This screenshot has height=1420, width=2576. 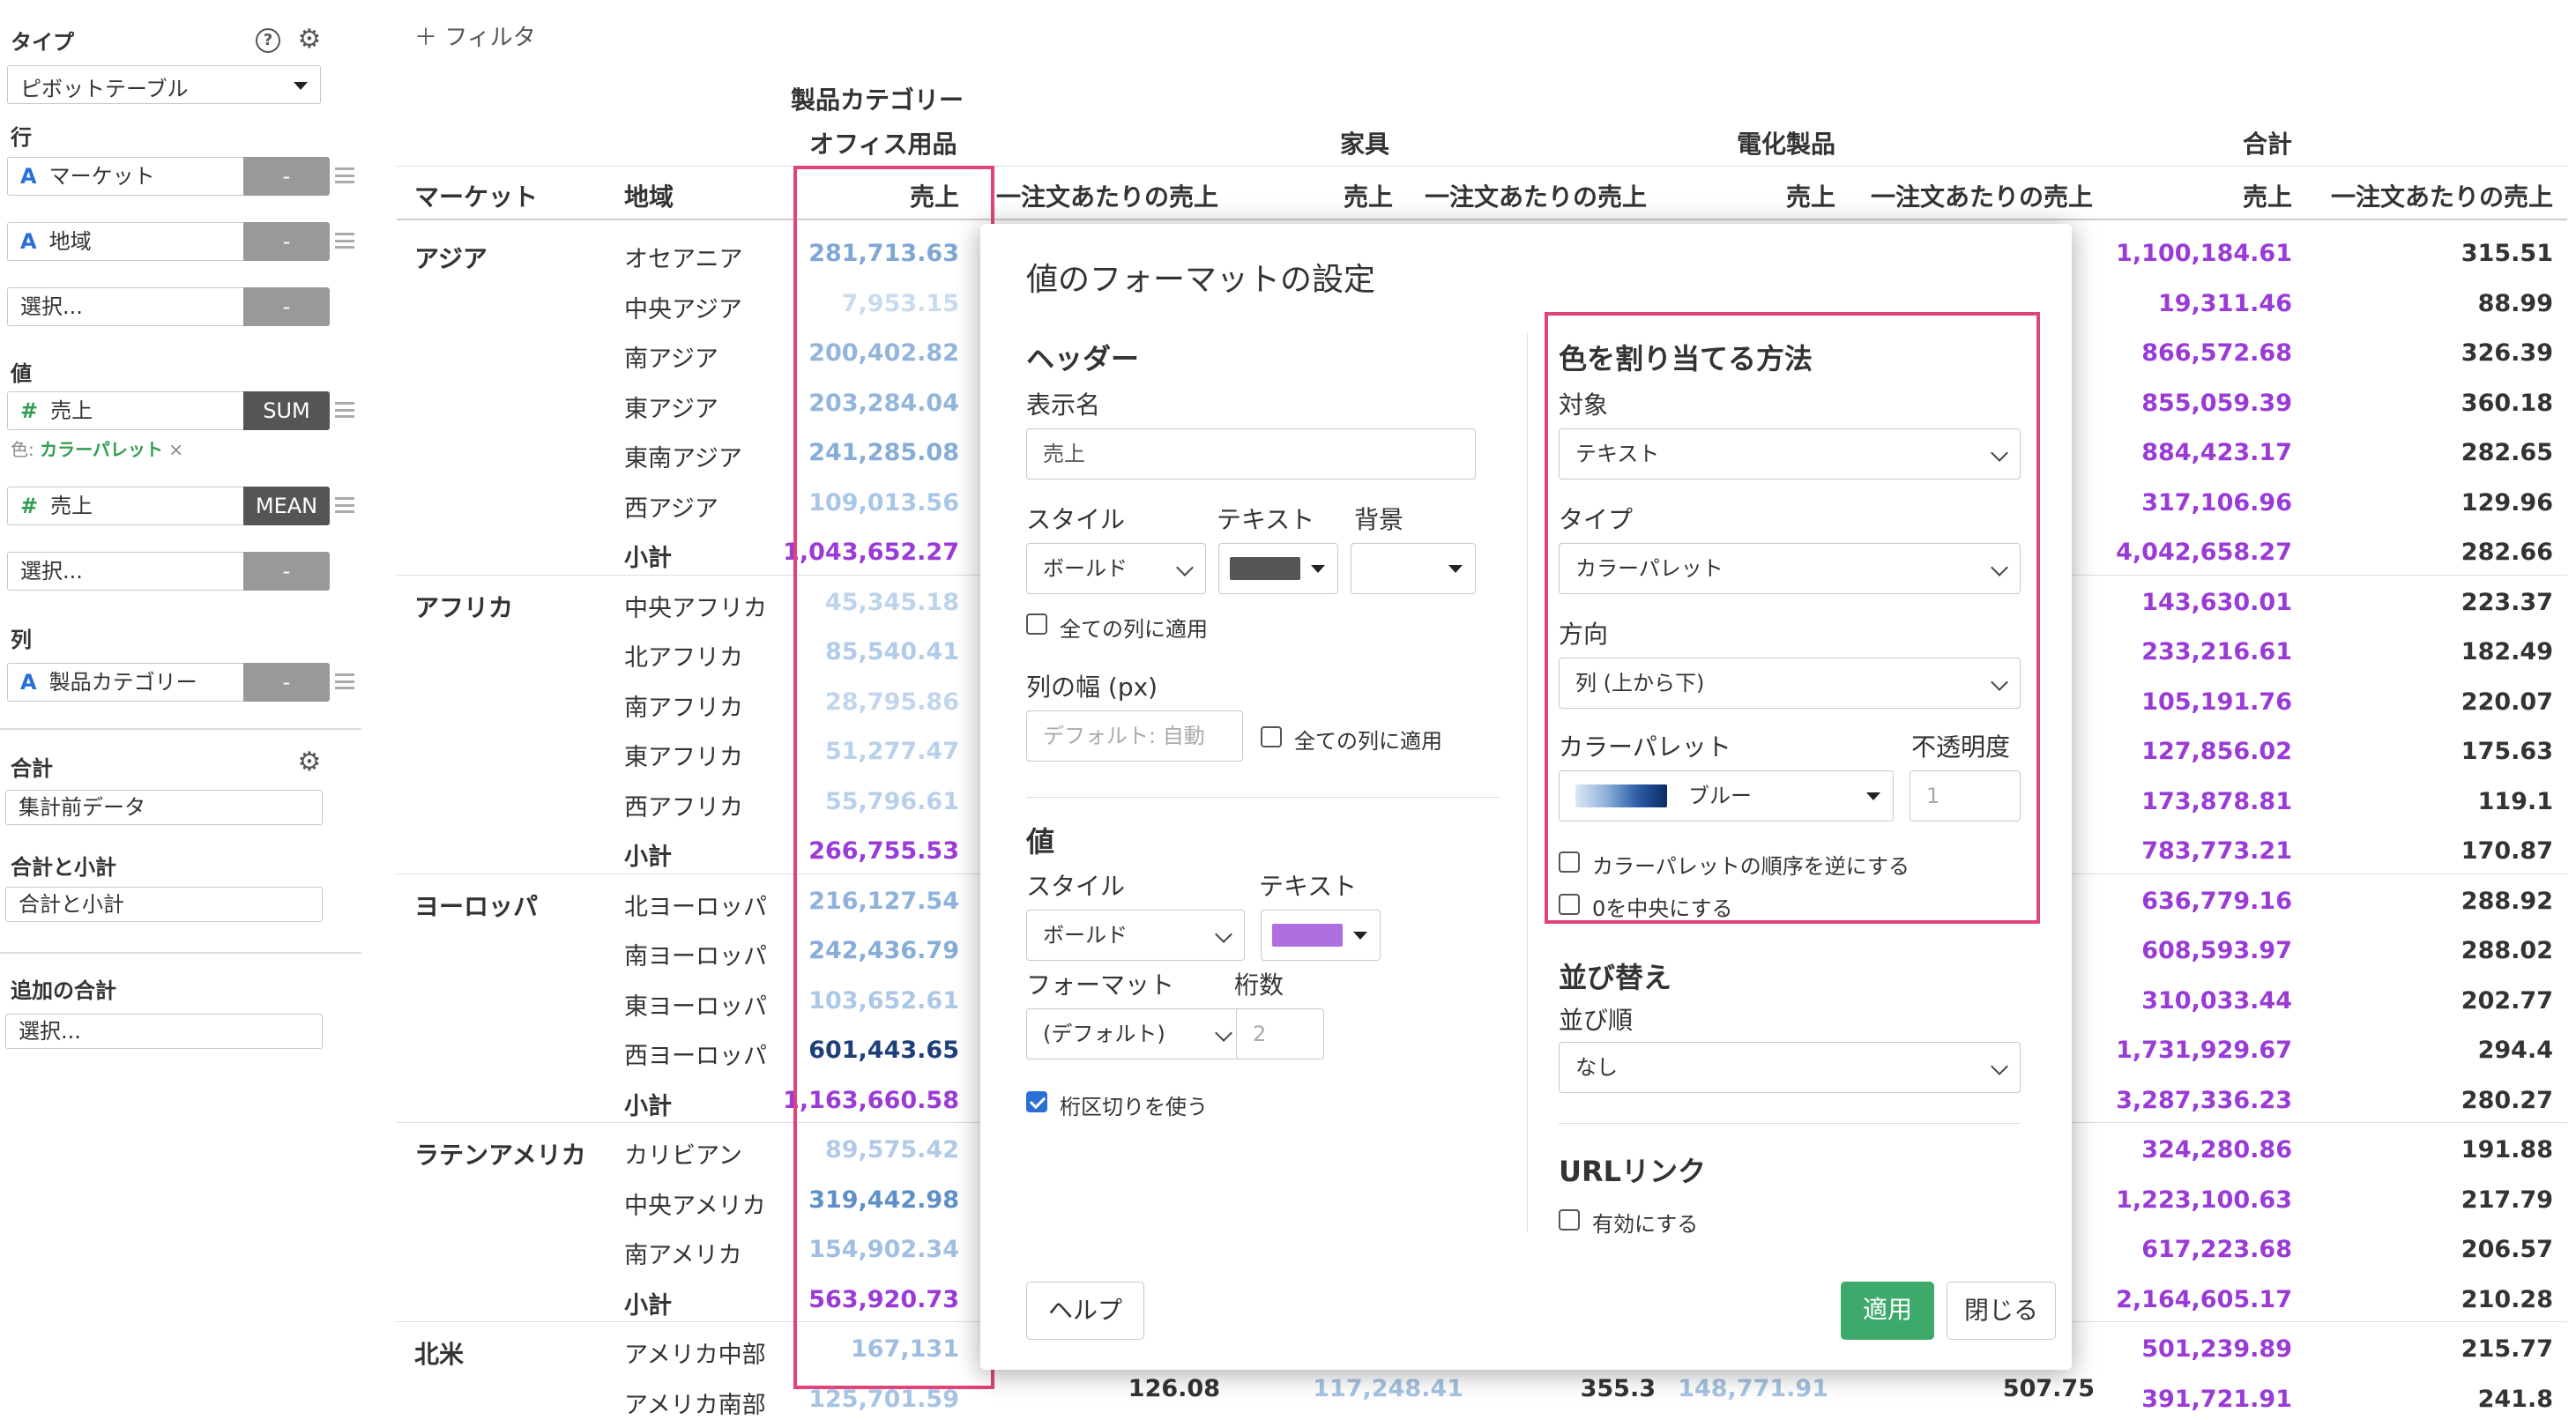 What do you see at coordinates (71, 410) in the screenshot?
I see `value-field-label: 売上` at bounding box center [71, 410].